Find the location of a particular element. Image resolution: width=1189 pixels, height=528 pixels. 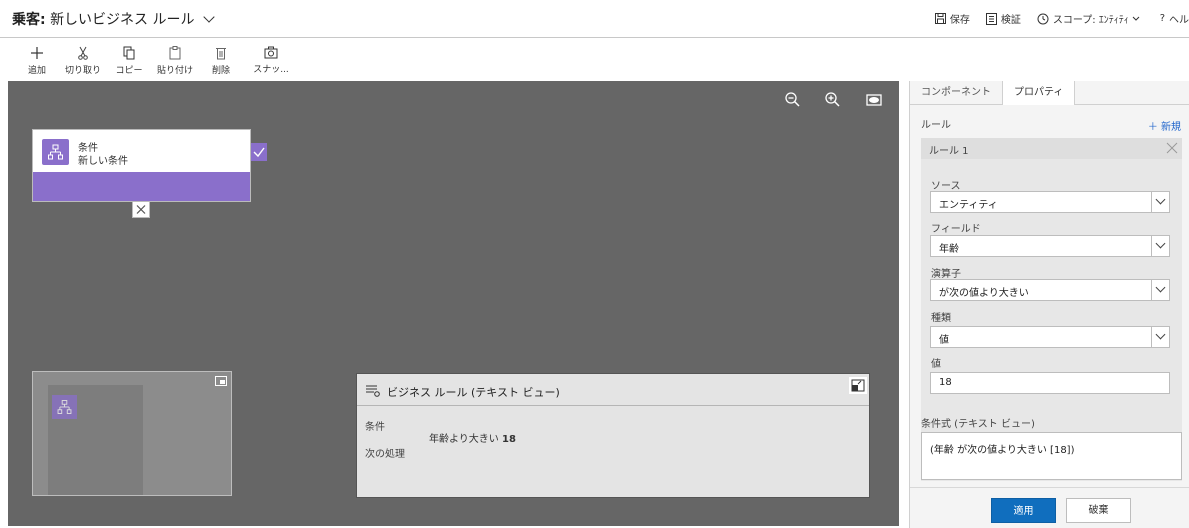

rule-title: 新しいビジネス ルール is located at coordinates (122, 20).